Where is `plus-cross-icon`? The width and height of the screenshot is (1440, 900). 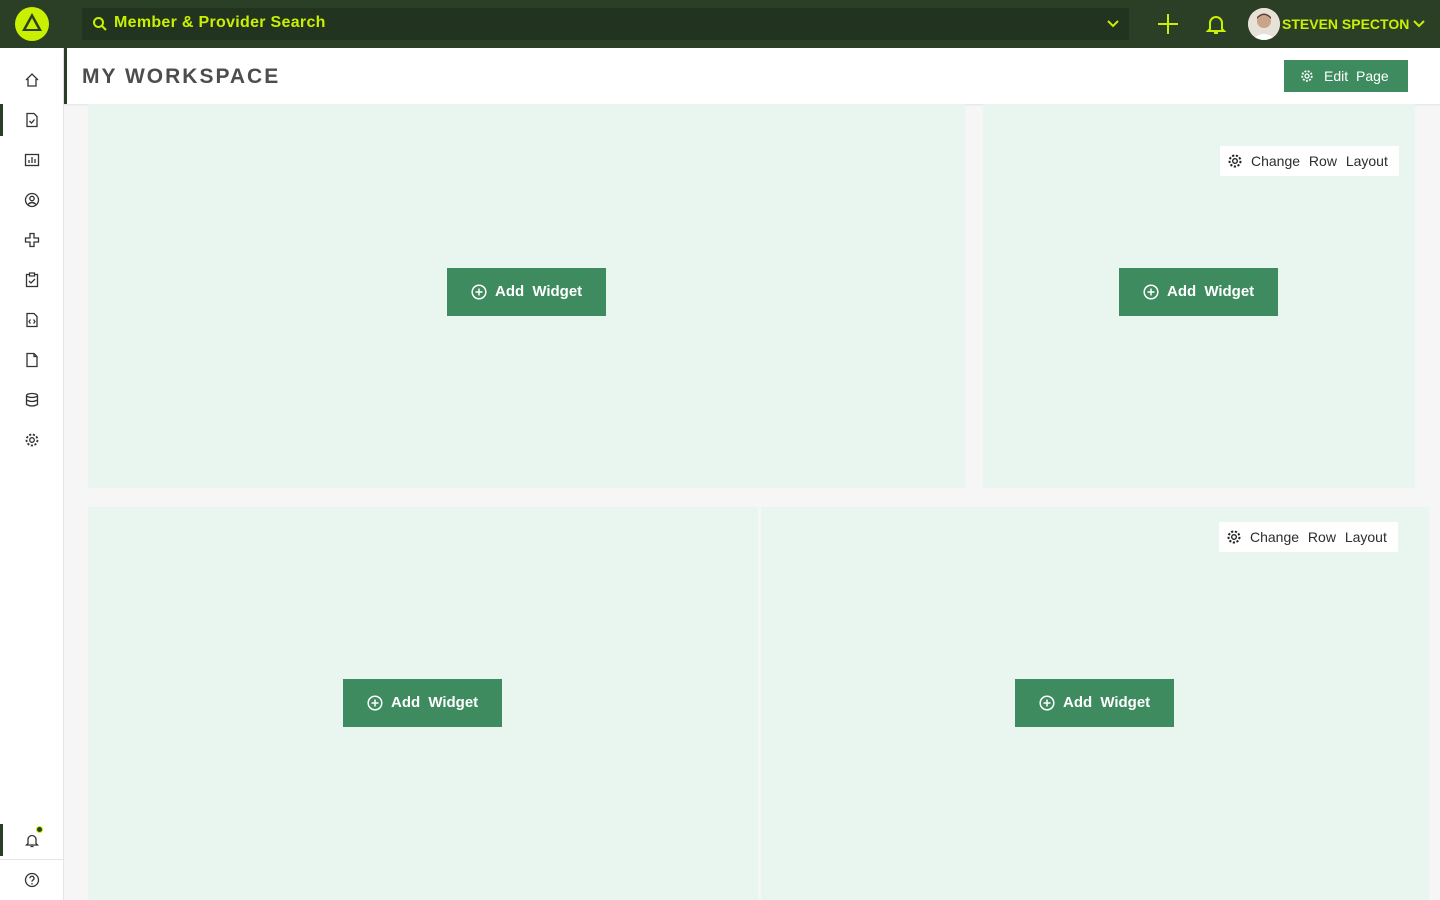
plus-cross-icon is located at coordinates (32, 240).